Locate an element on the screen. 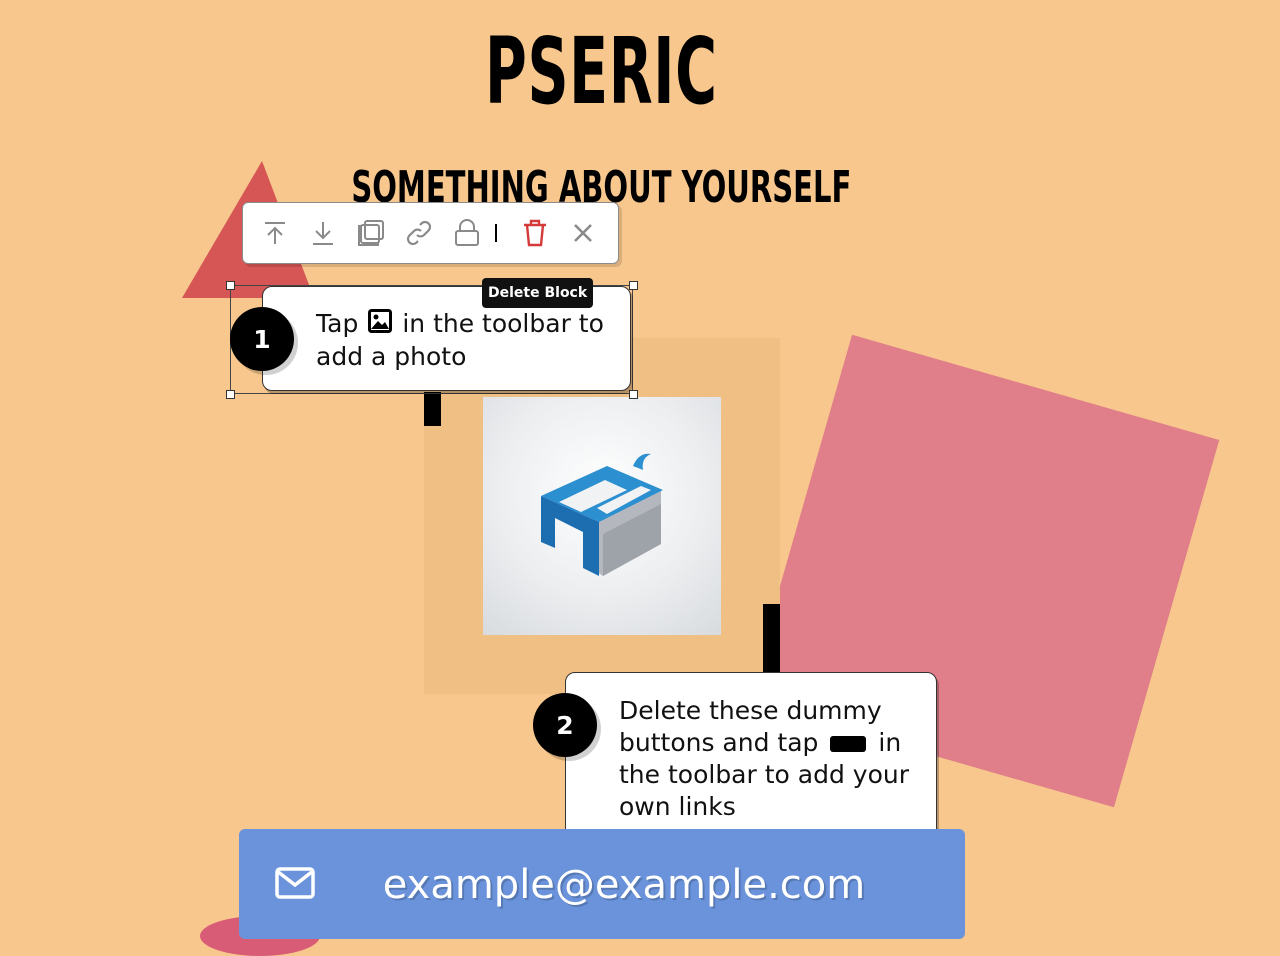 The height and width of the screenshot is (956, 1280). block-toolbar is located at coordinates (430, 233).